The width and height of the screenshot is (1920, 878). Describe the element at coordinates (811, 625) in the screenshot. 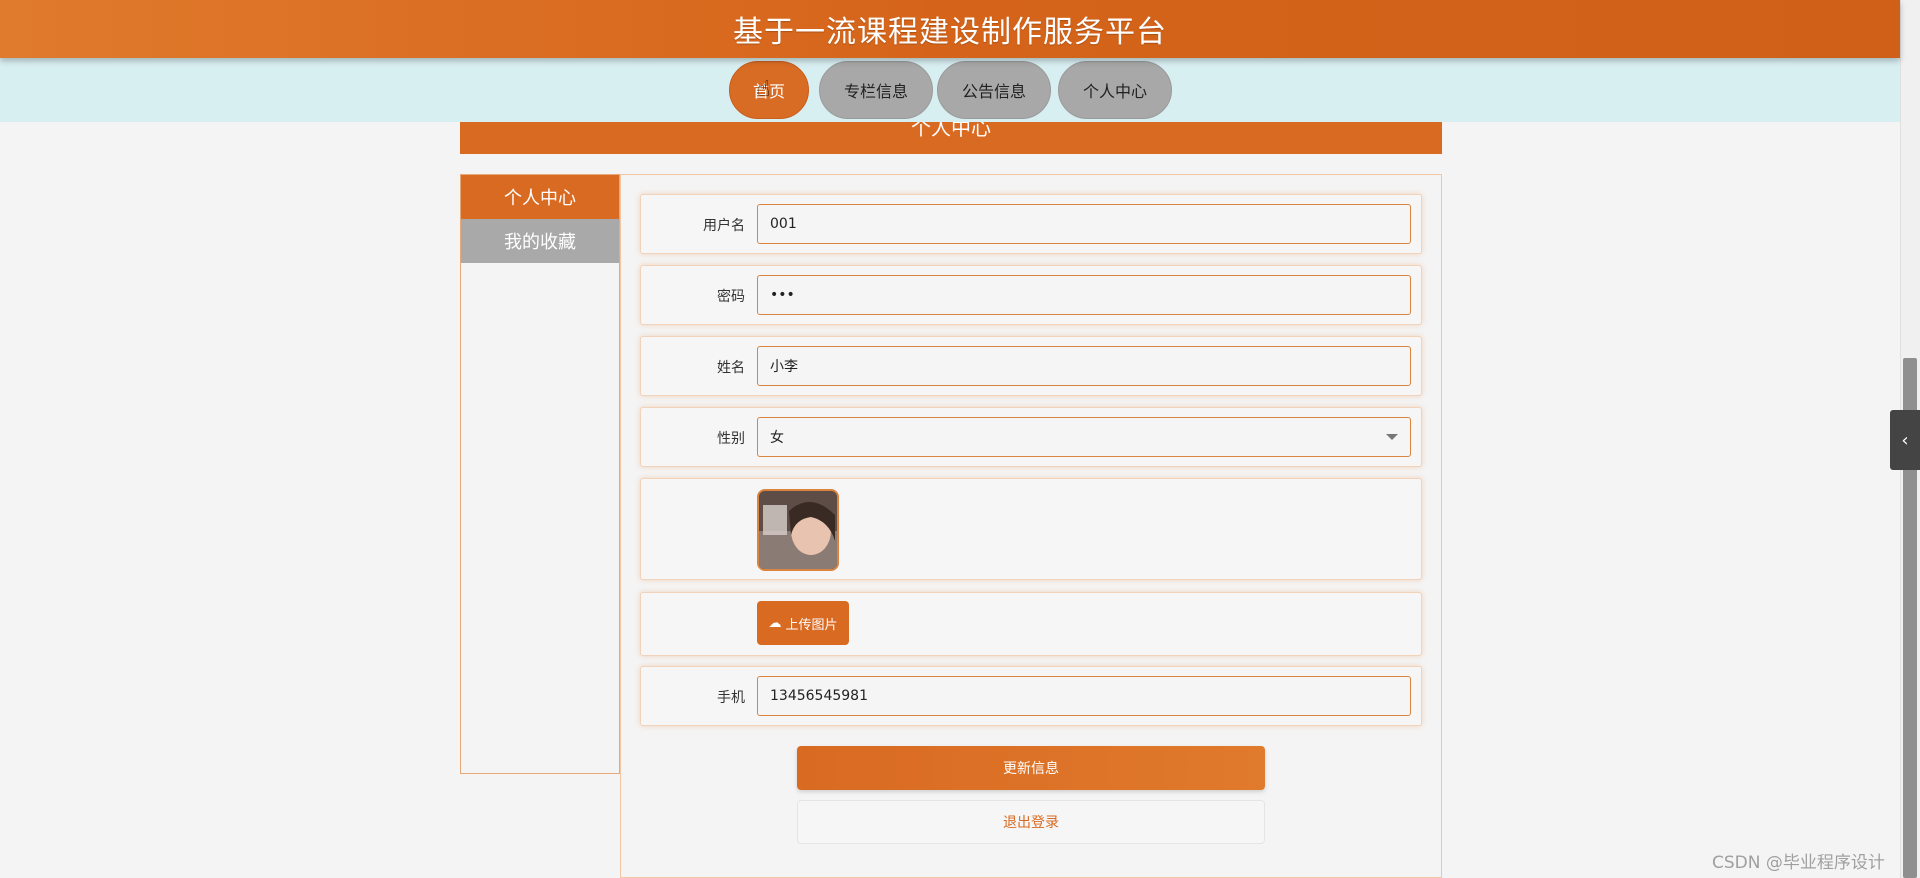

I see `upload-button-label: 上传图片` at that location.